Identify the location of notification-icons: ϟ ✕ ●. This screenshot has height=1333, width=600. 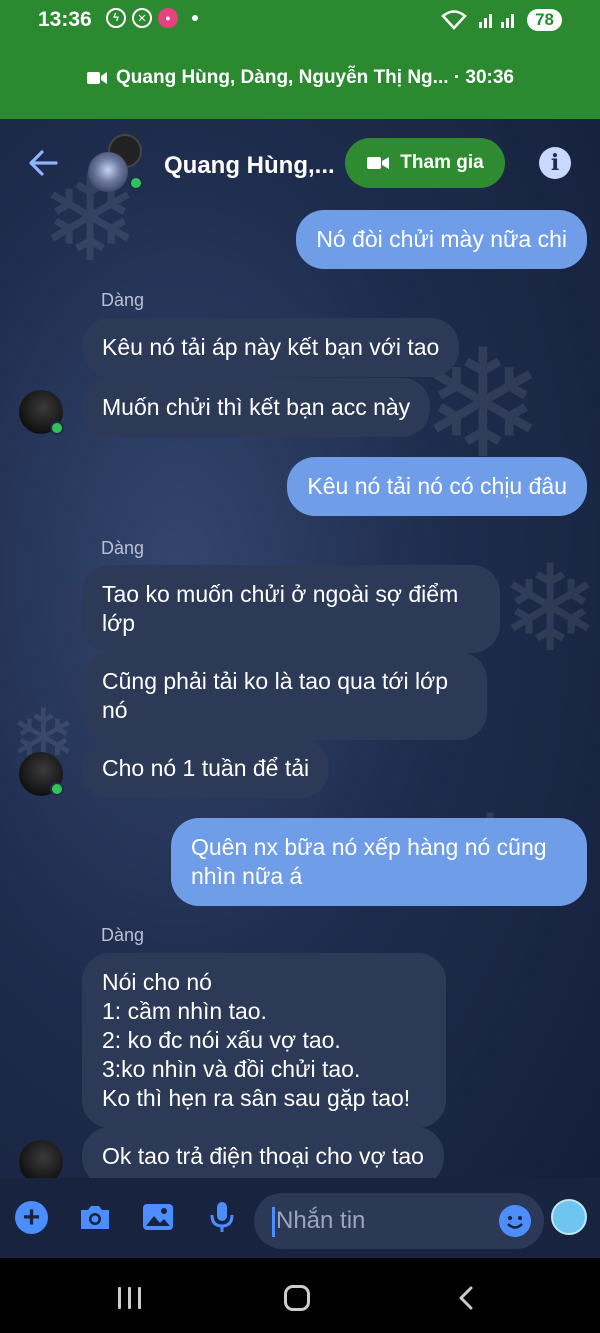
(152, 18).